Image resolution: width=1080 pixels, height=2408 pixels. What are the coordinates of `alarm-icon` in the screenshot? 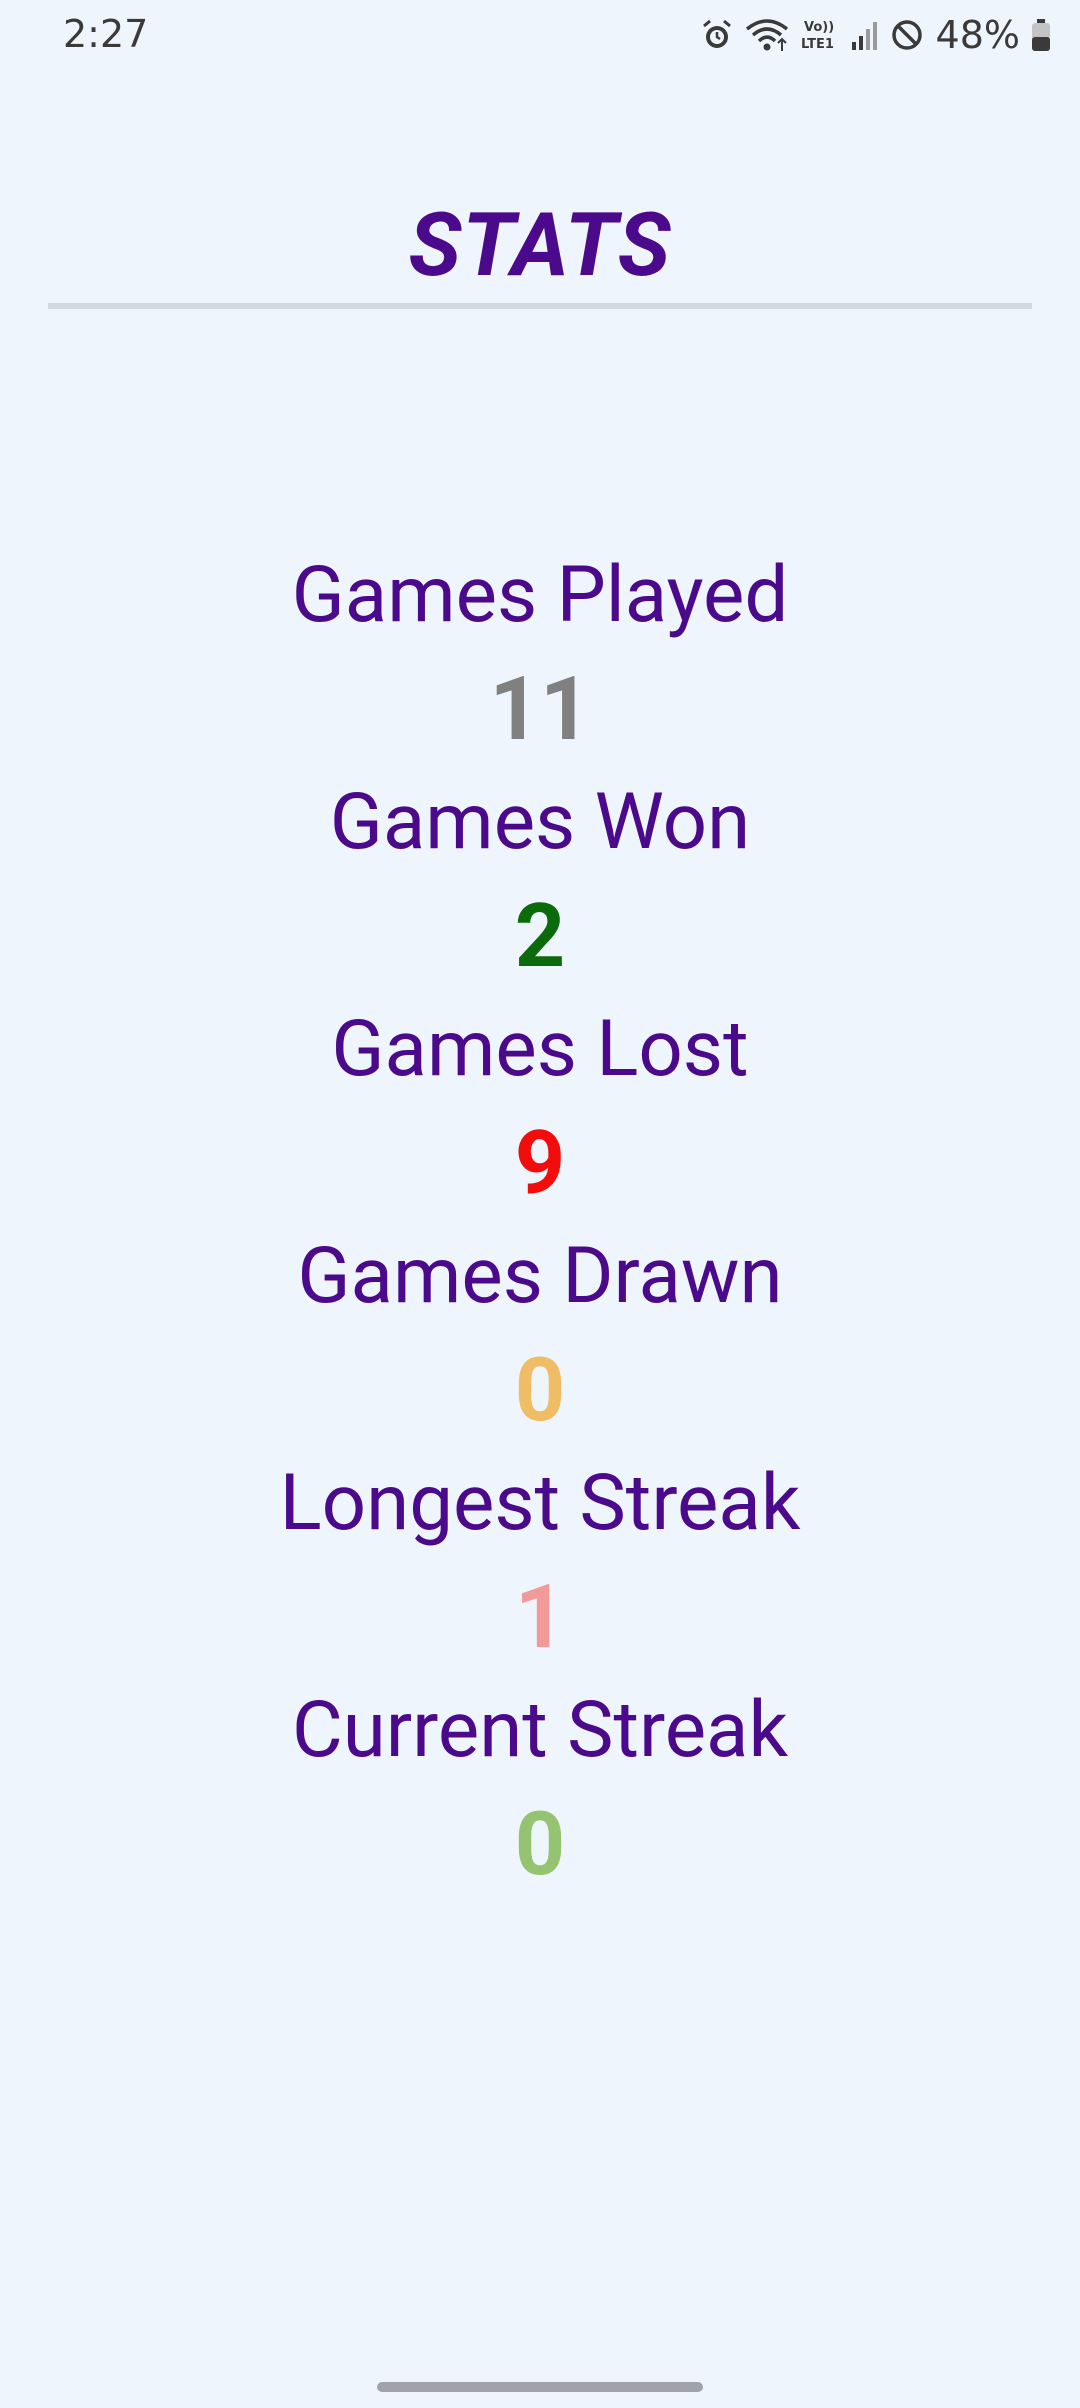 It's located at (717, 35).